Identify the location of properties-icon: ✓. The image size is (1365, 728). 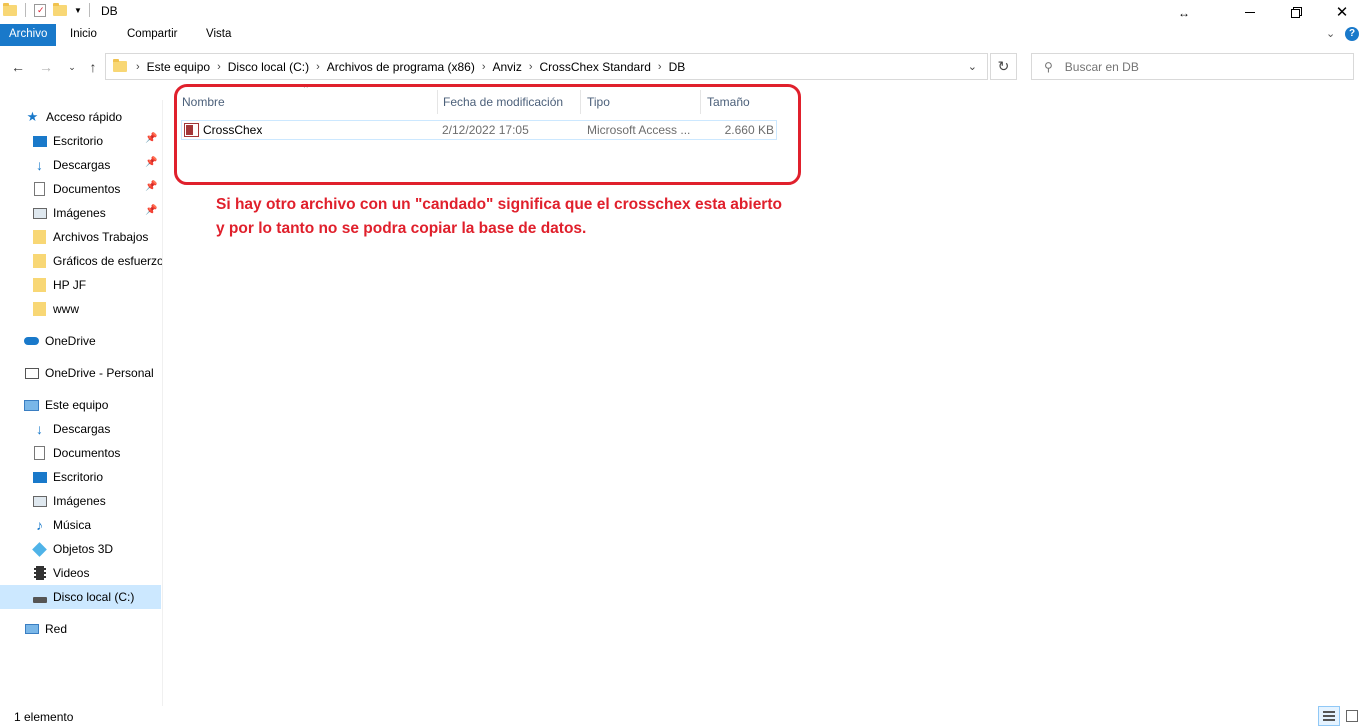
(40, 10).